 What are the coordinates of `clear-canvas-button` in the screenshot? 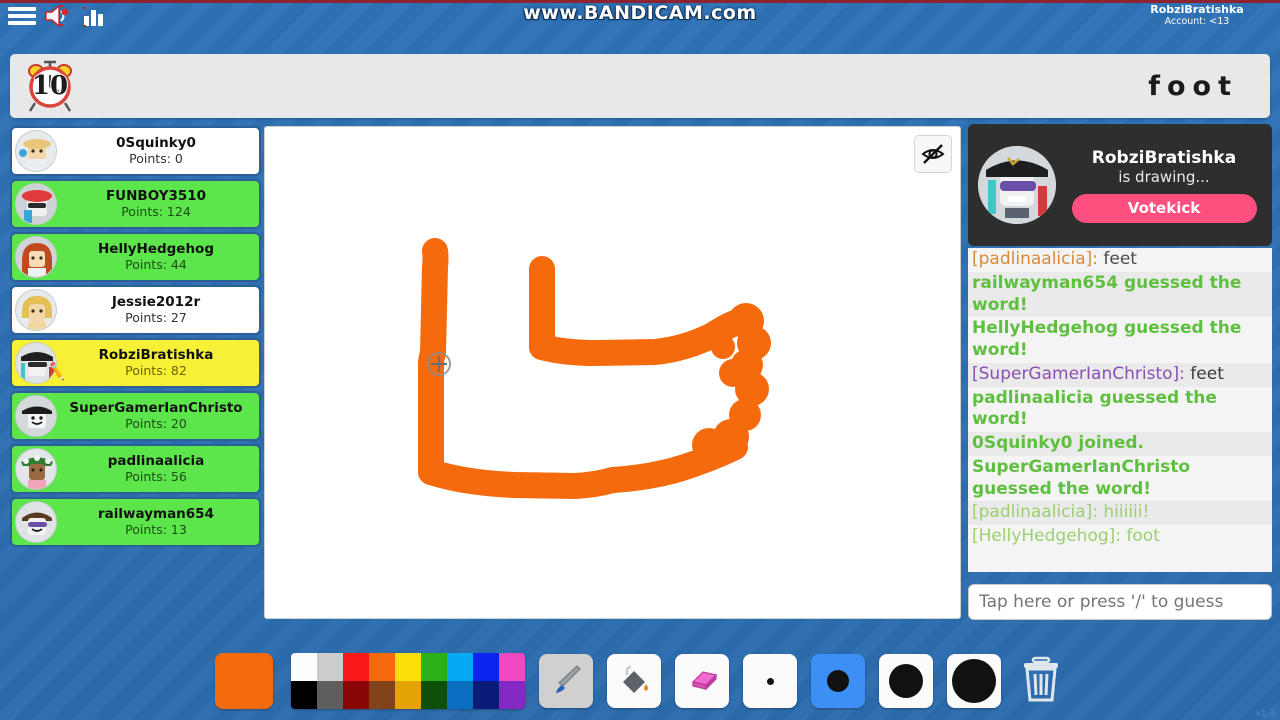 It's located at (1041, 681).